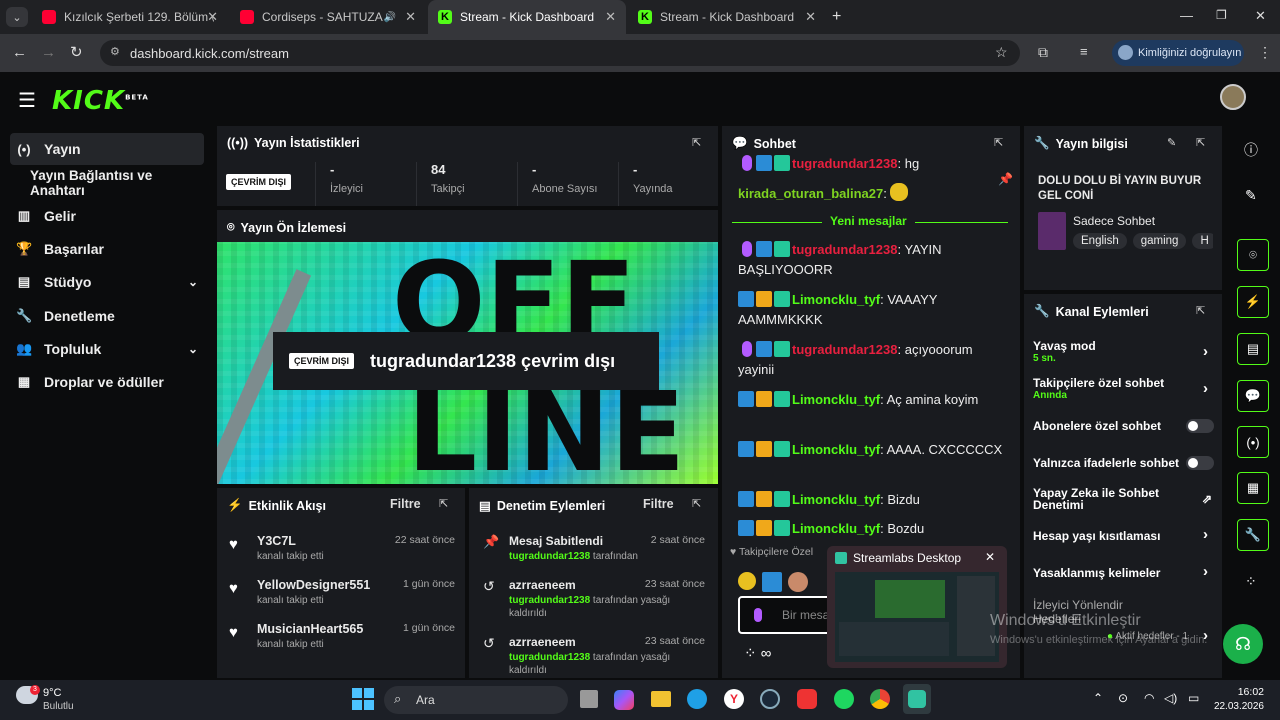  I want to click on battery-icon: ▭, so click(1193, 698).